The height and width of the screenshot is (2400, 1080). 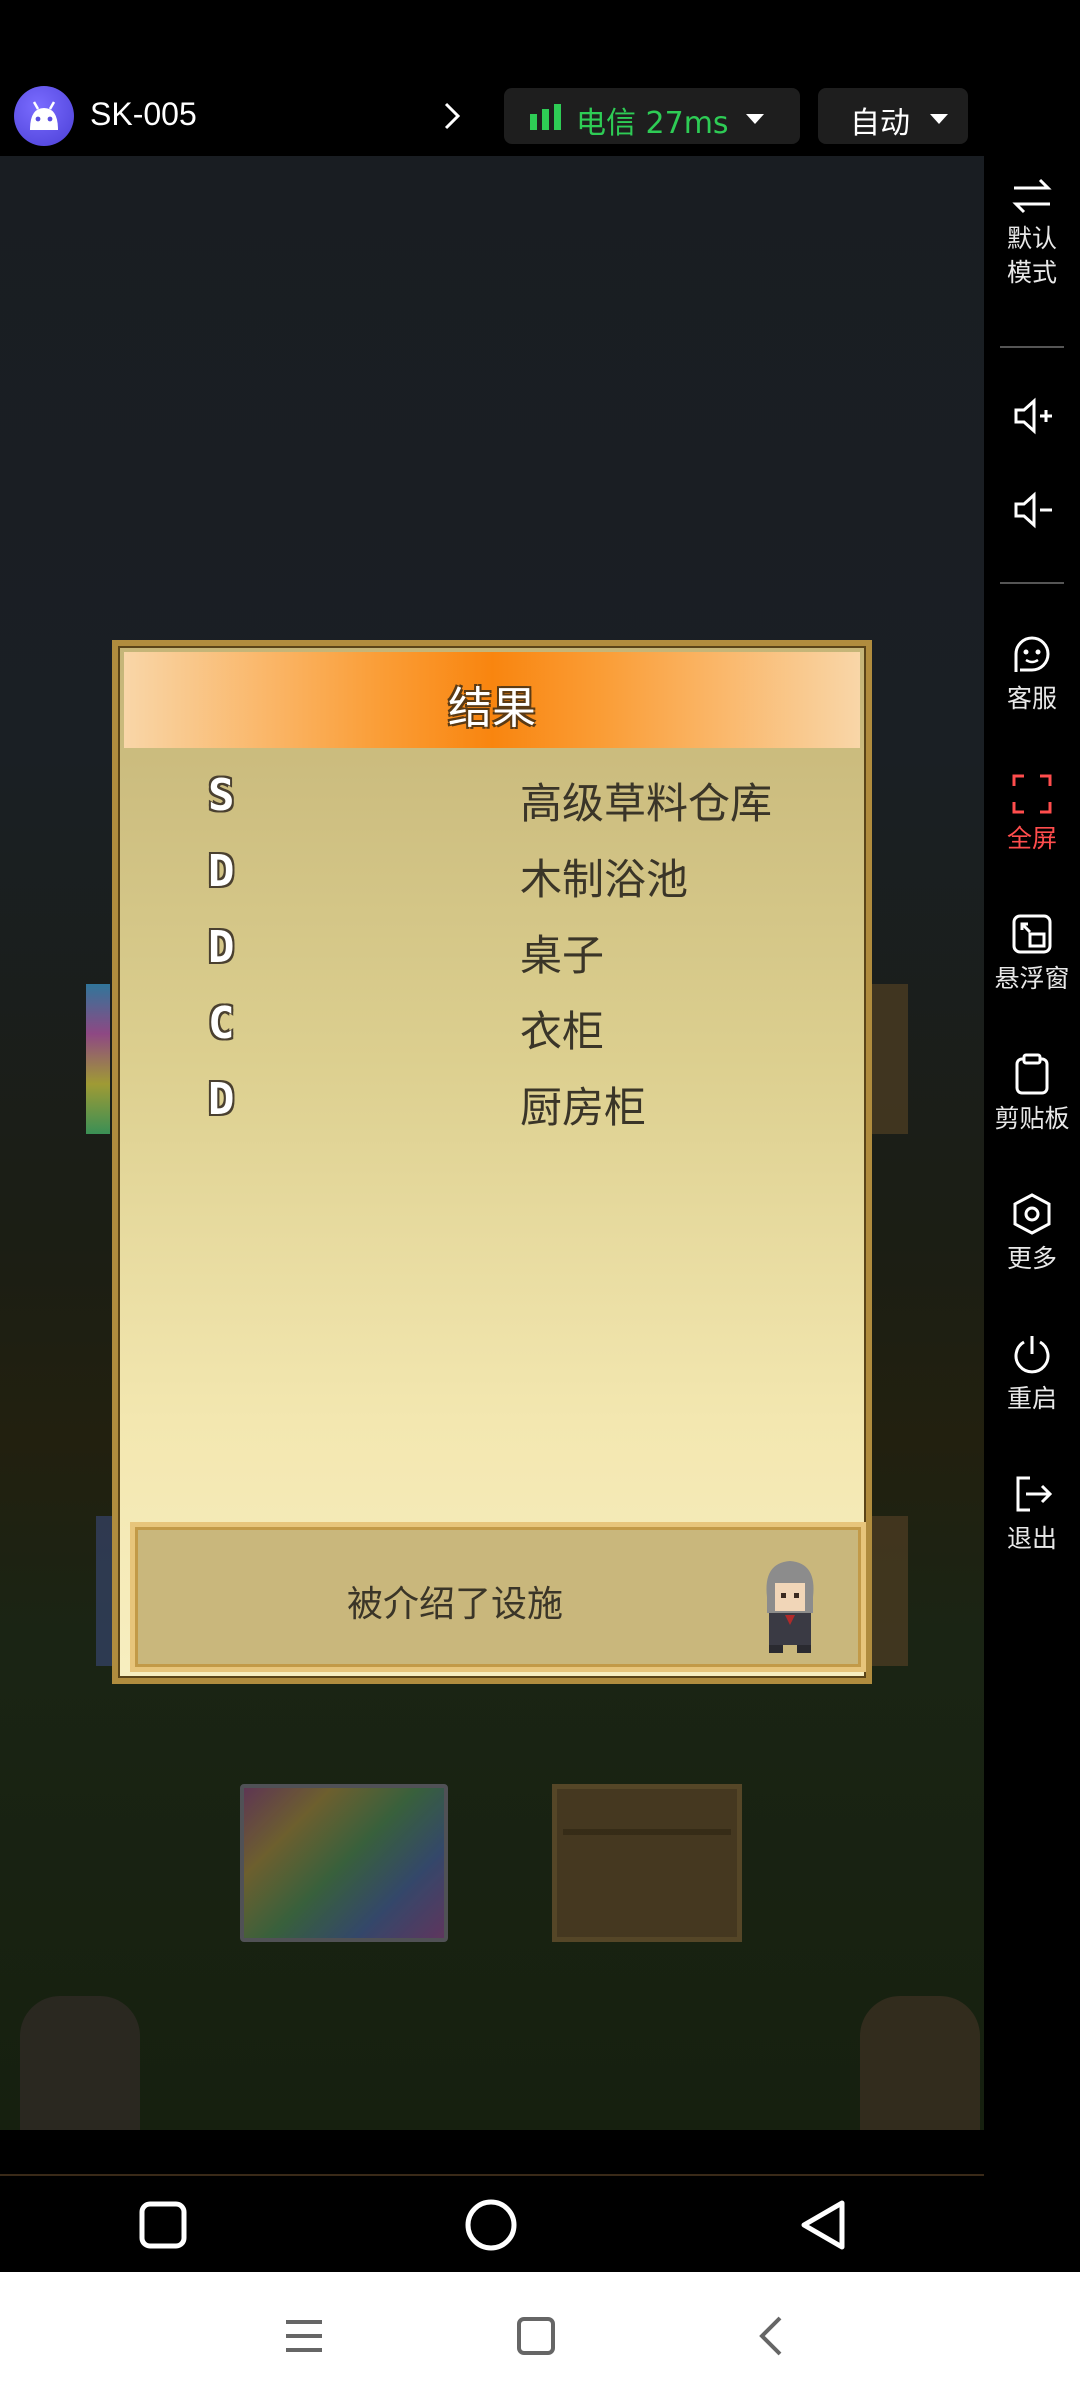 I want to click on default-mode-label: 默认 模式, so click(x=1031, y=255).